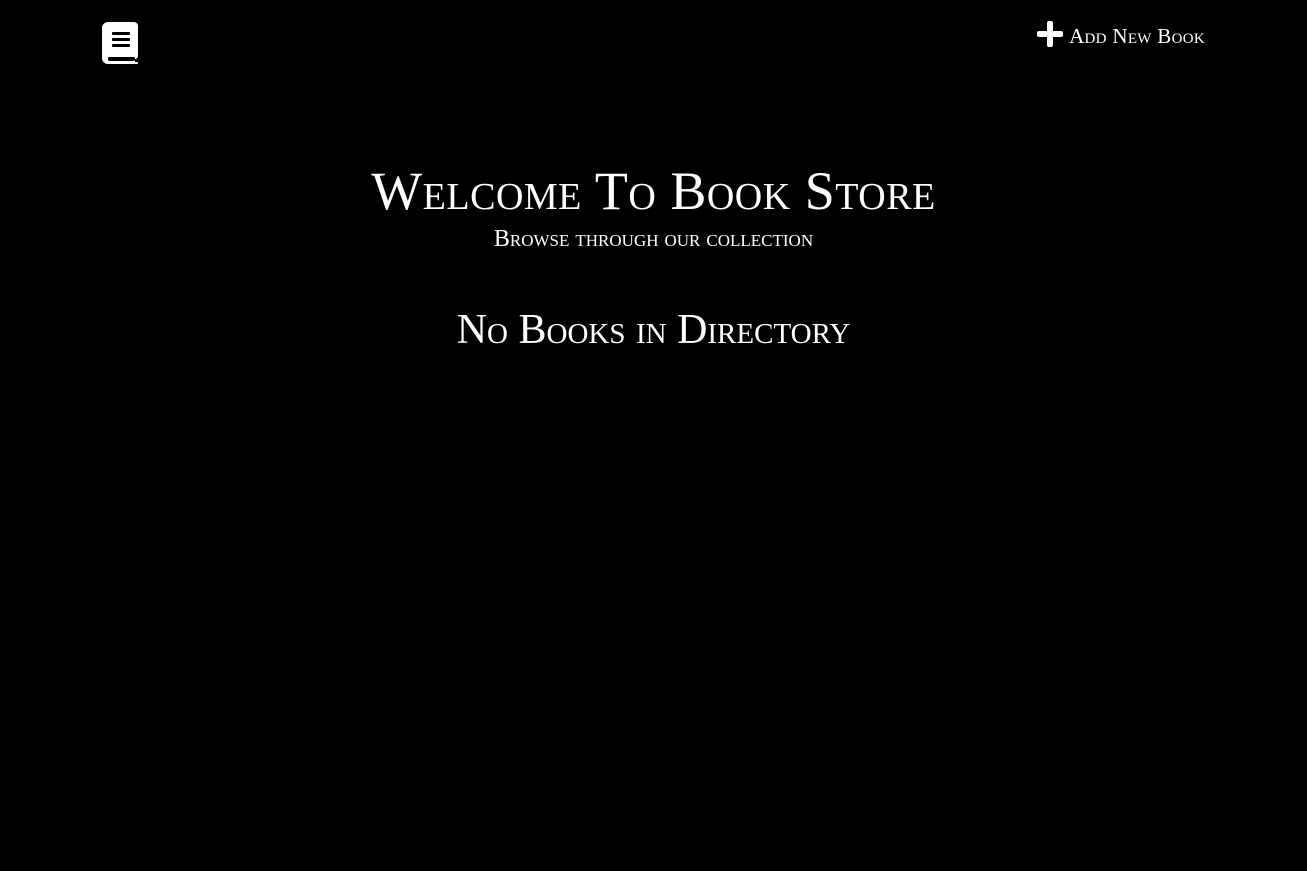 This screenshot has width=1307, height=871. Describe the element at coordinates (1050, 33) in the screenshot. I see `plus-icon` at that location.